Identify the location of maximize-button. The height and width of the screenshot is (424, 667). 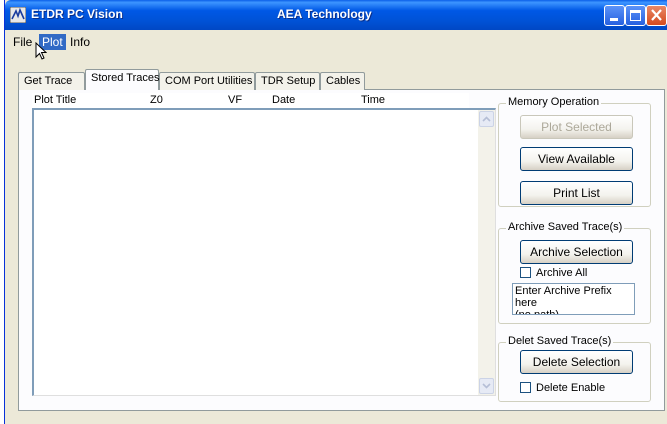
(635, 15).